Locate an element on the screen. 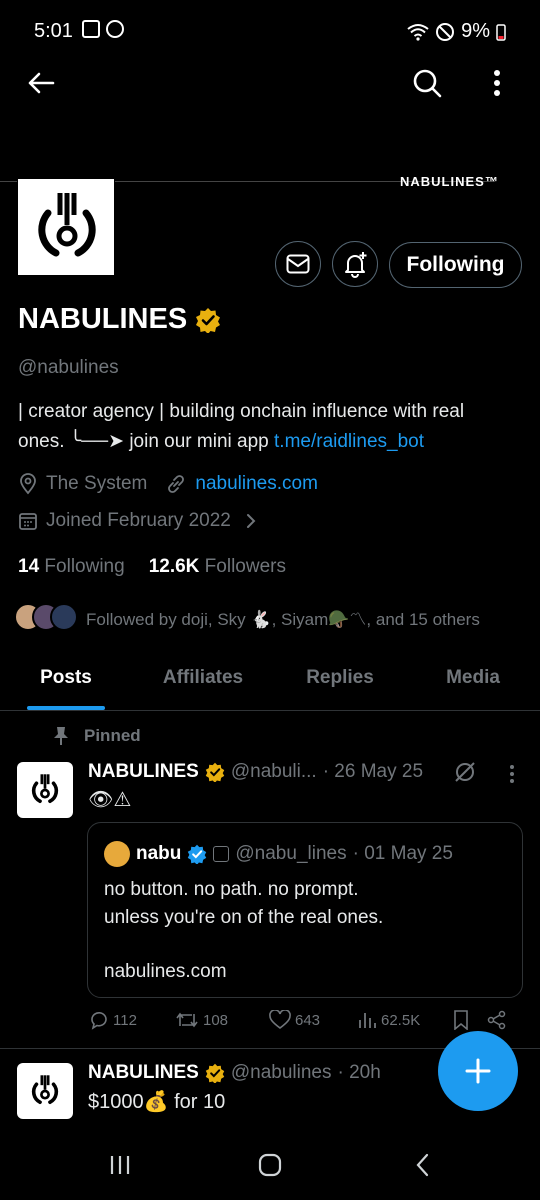 Image resolution: width=540 pixels, height=1200 pixels. plus-icon is located at coordinates (478, 1071).